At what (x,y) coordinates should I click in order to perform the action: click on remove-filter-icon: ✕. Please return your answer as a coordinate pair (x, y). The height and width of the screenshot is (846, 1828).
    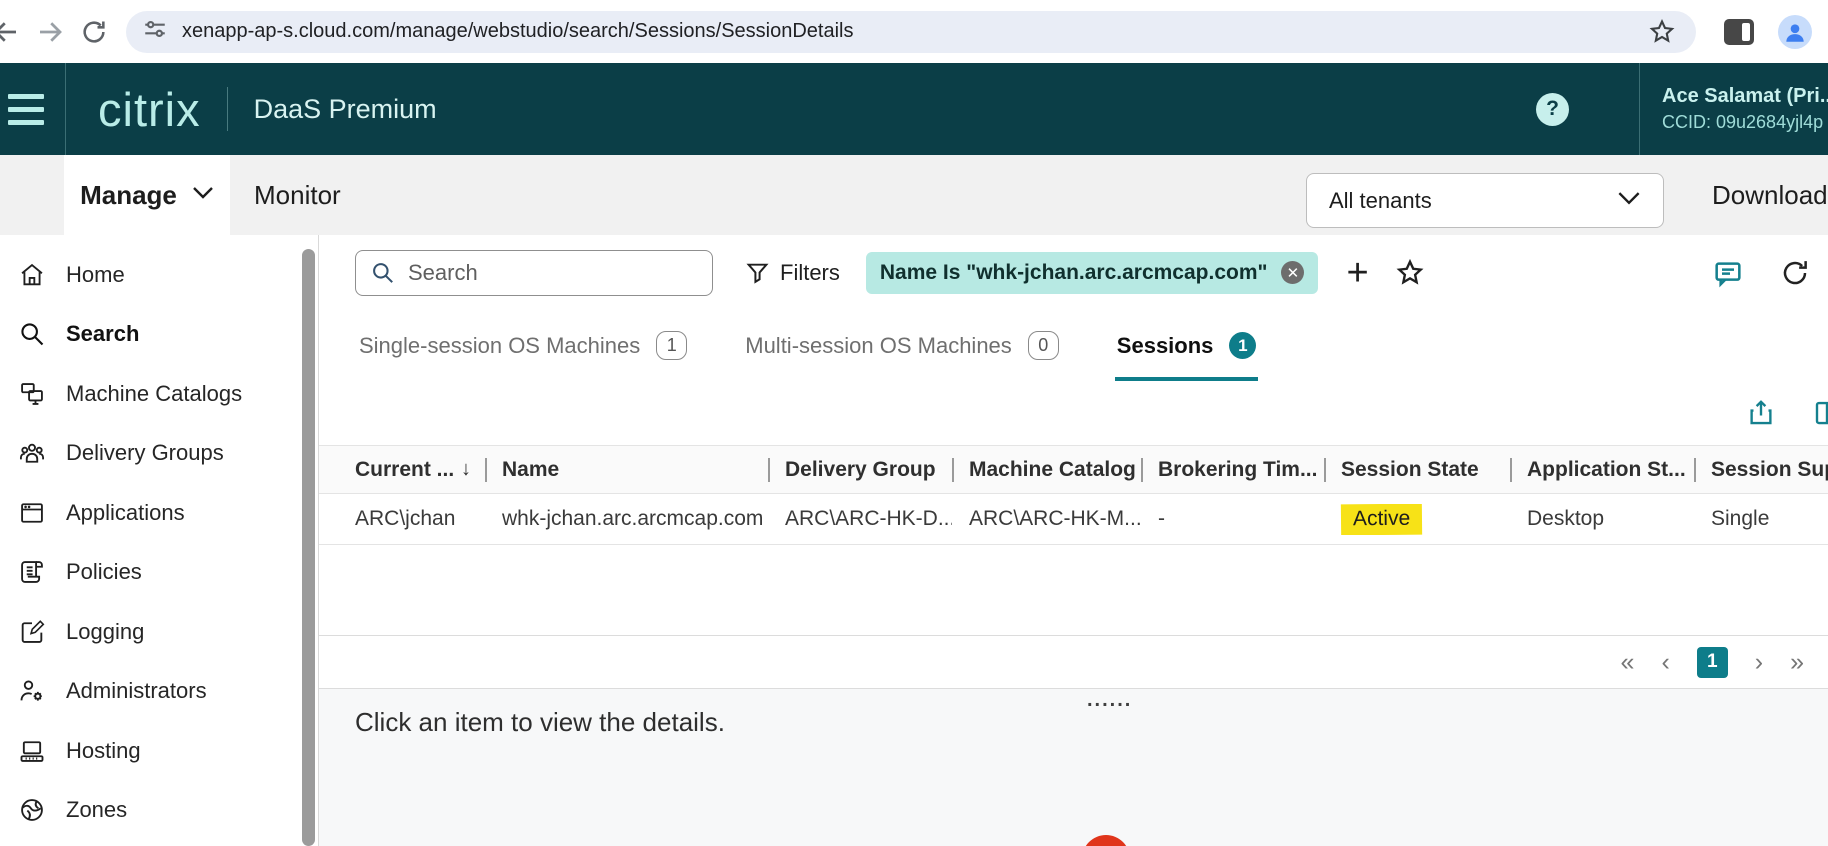
    Looking at the image, I should click on (1293, 272).